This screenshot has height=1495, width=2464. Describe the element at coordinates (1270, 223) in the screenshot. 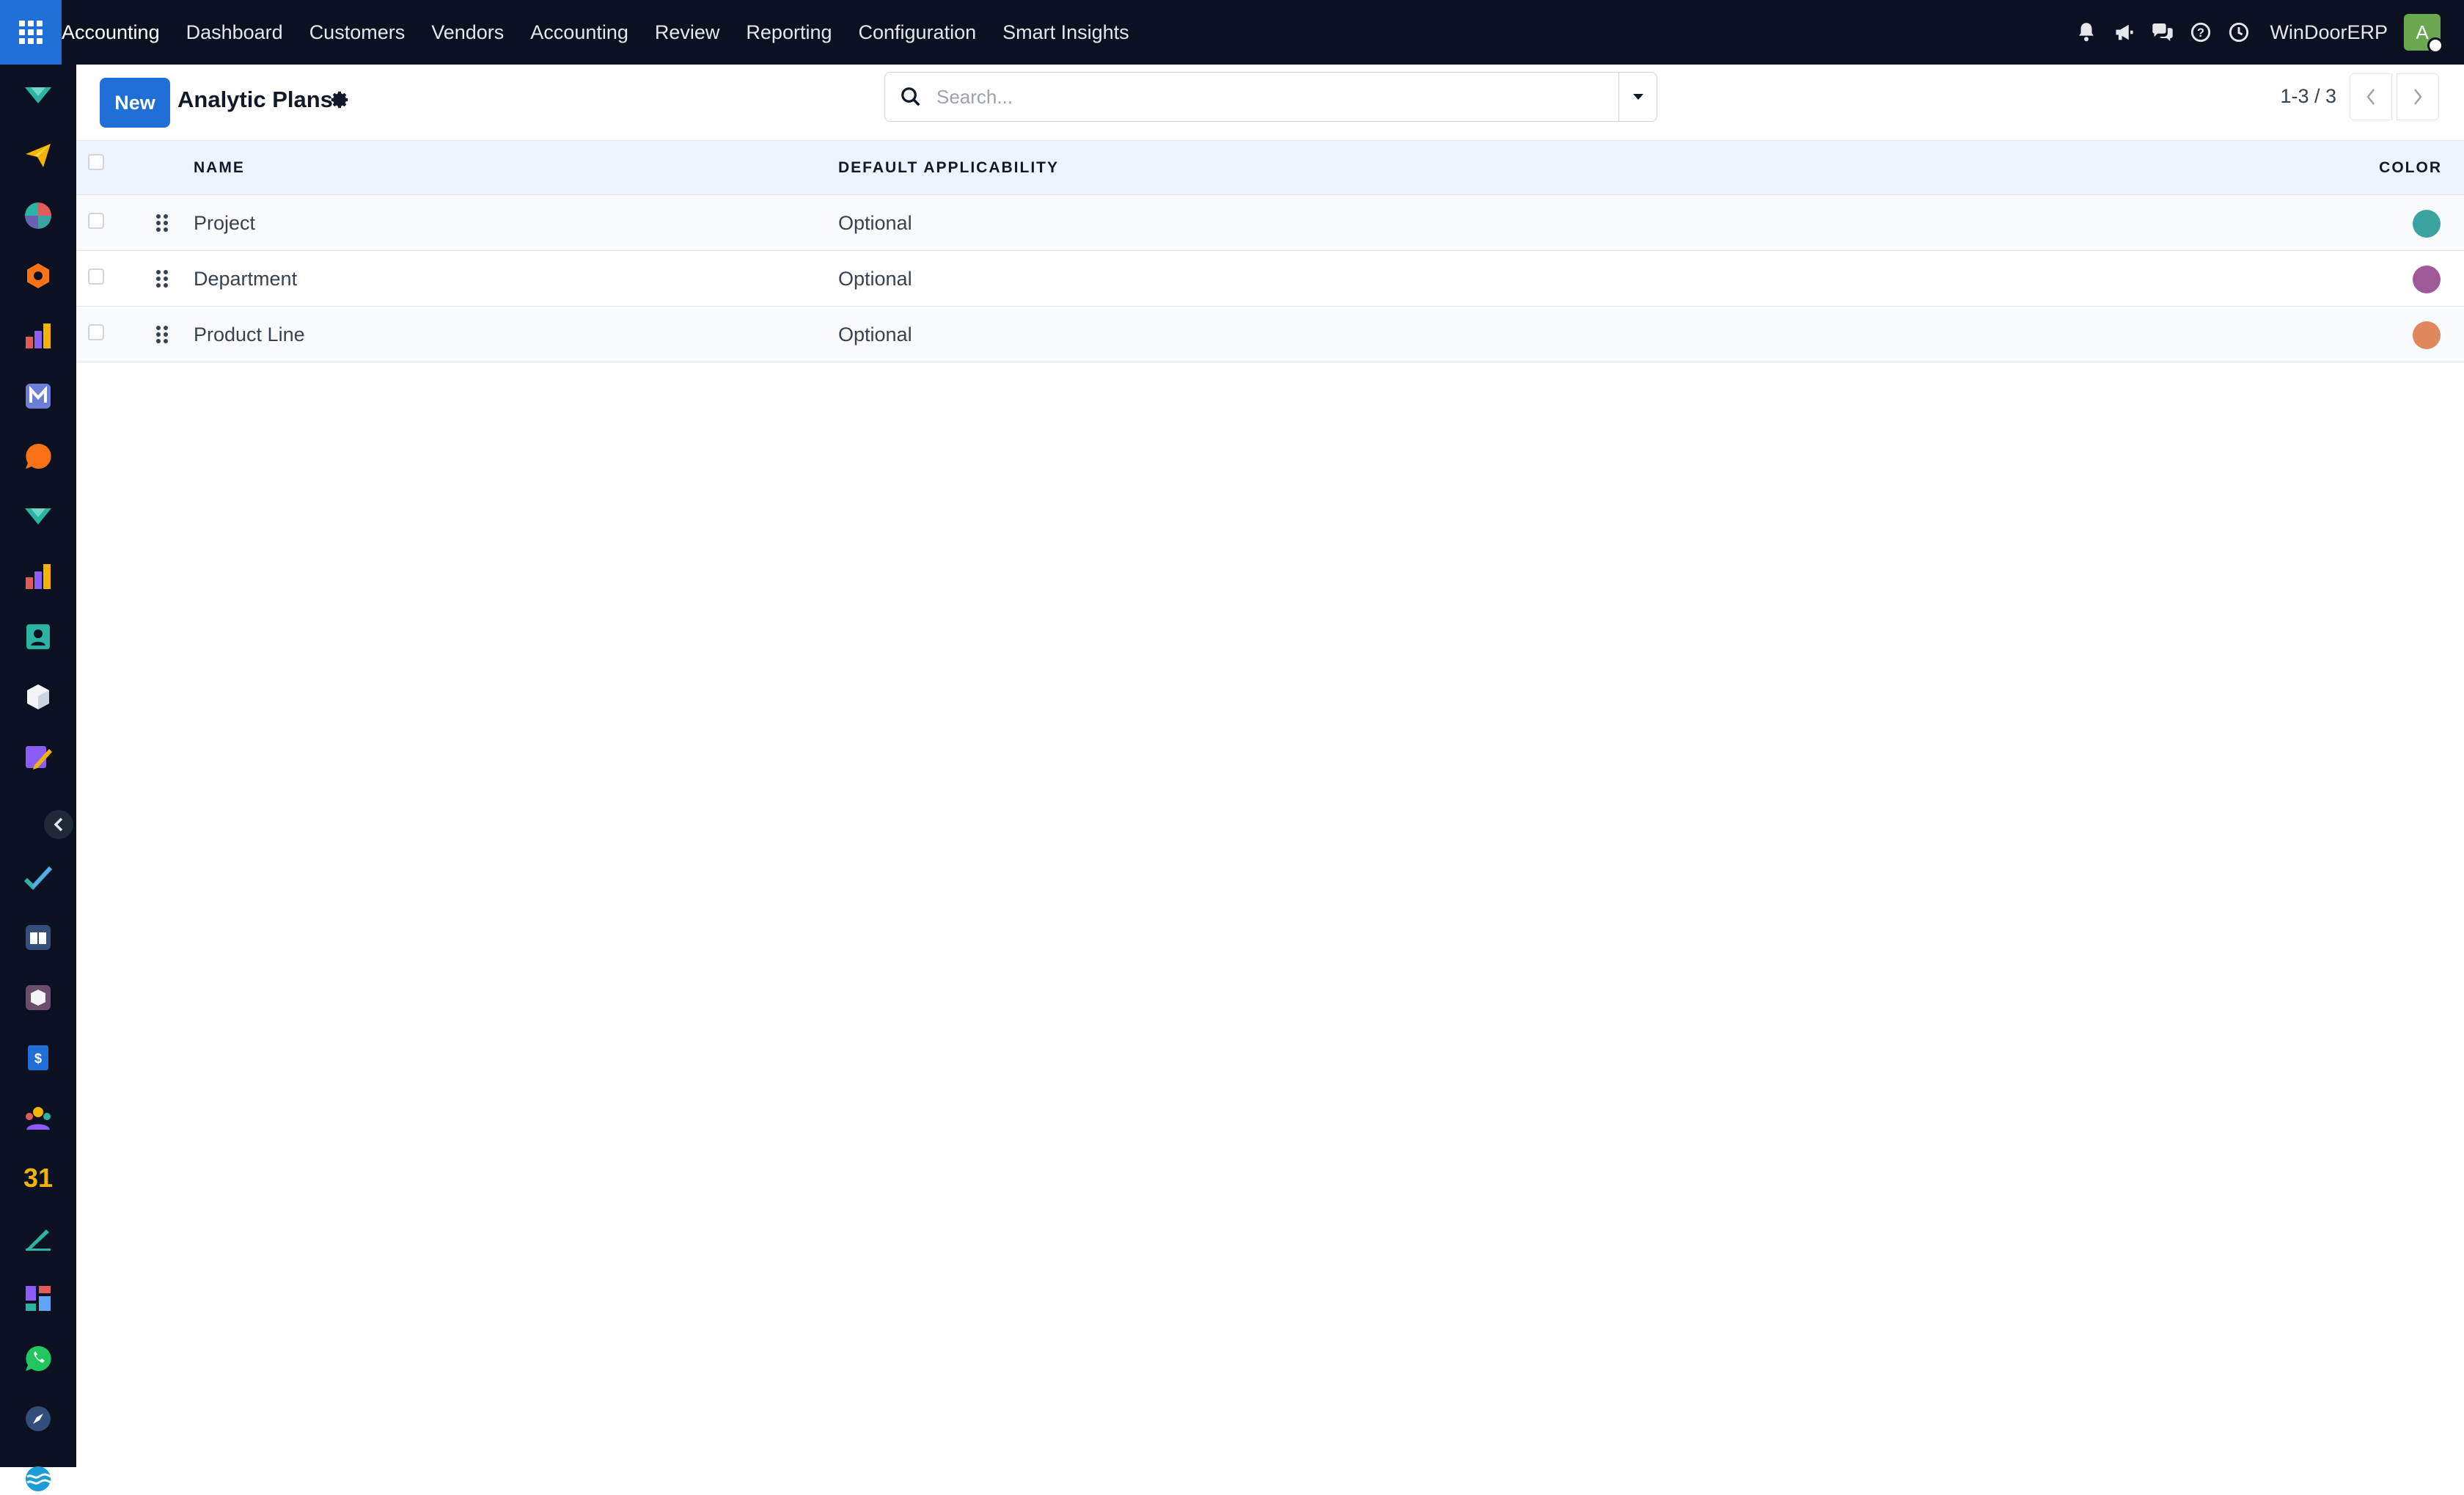

I see `table-row: Project Optional` at that location.